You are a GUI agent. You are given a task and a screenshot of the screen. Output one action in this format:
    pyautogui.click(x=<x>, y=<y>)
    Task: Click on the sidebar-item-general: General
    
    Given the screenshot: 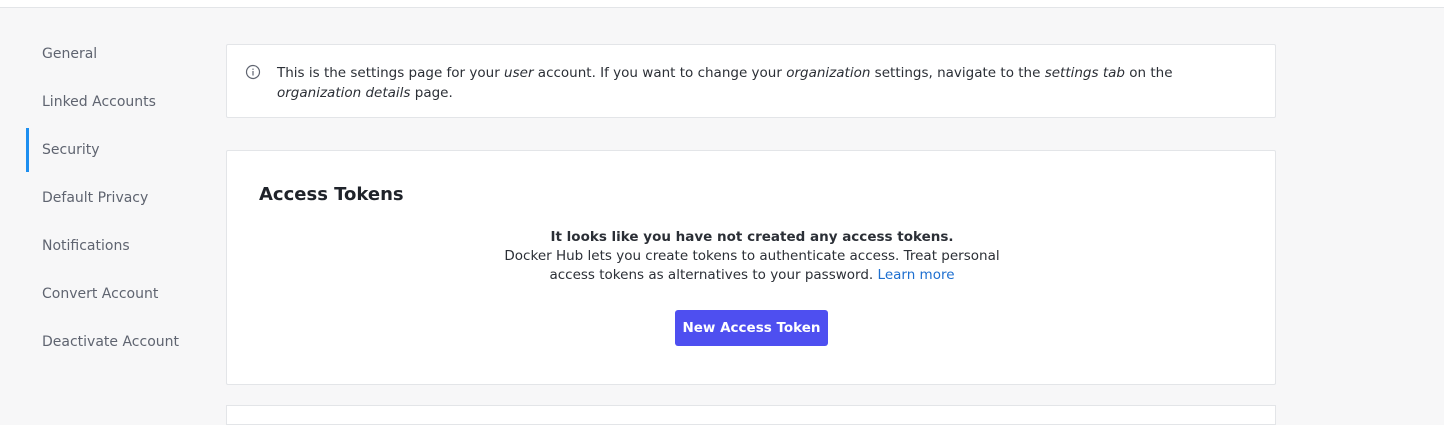 What is the action you would take?
    pyautogui.click(x=116, y=54)
    